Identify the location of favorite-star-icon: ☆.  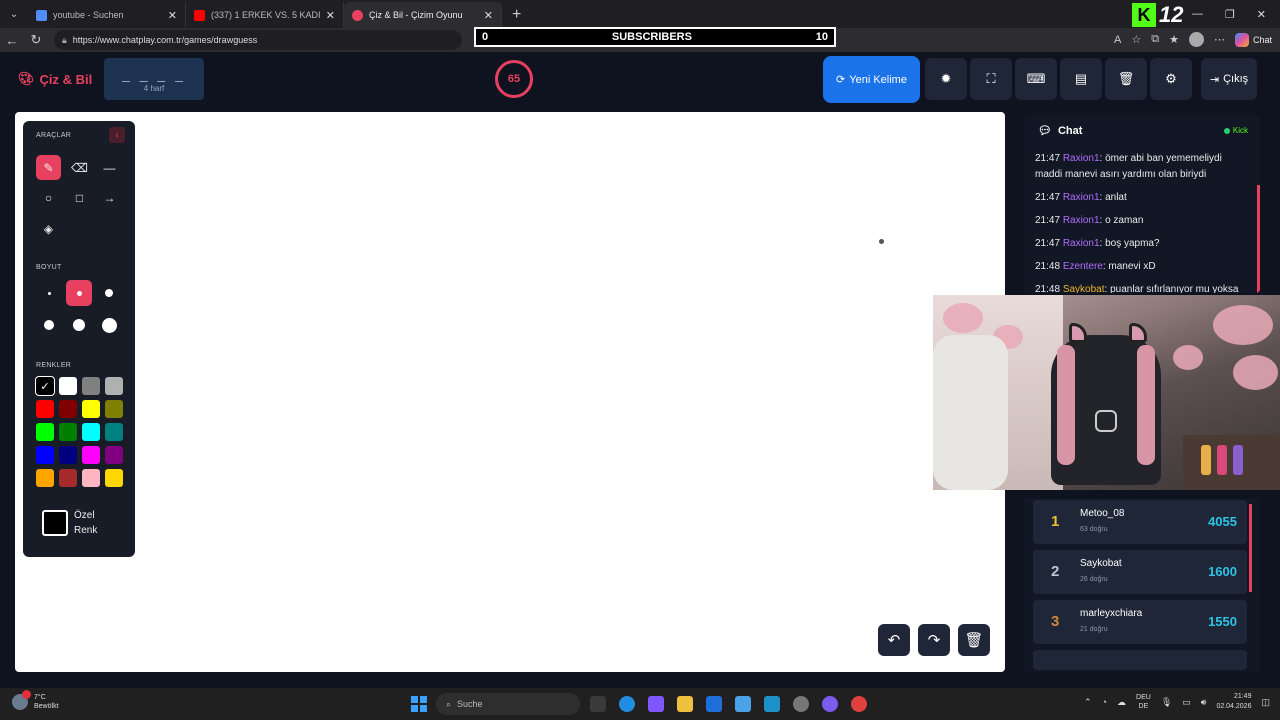
(1136, 39).